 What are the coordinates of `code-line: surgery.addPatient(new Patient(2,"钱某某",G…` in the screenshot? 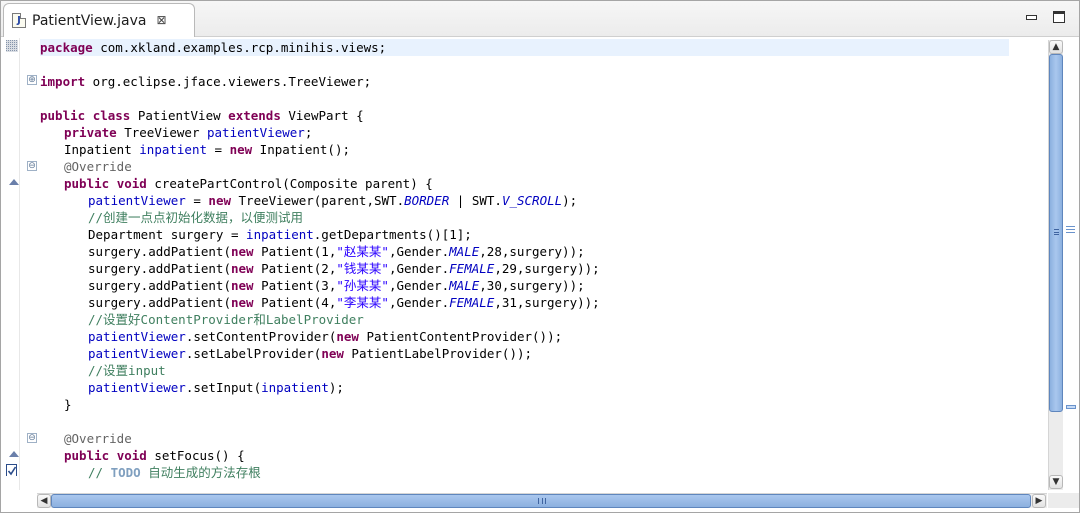 It's located at (344, 268).